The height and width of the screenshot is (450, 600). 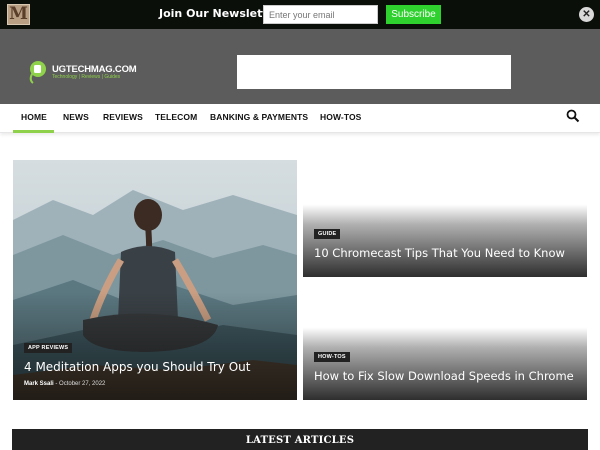 What do you see at coordinates (86, 77) in the screenshot?
I see `site-tagline: Technology | Reviews | Guides` at bounding box center [86, 77].